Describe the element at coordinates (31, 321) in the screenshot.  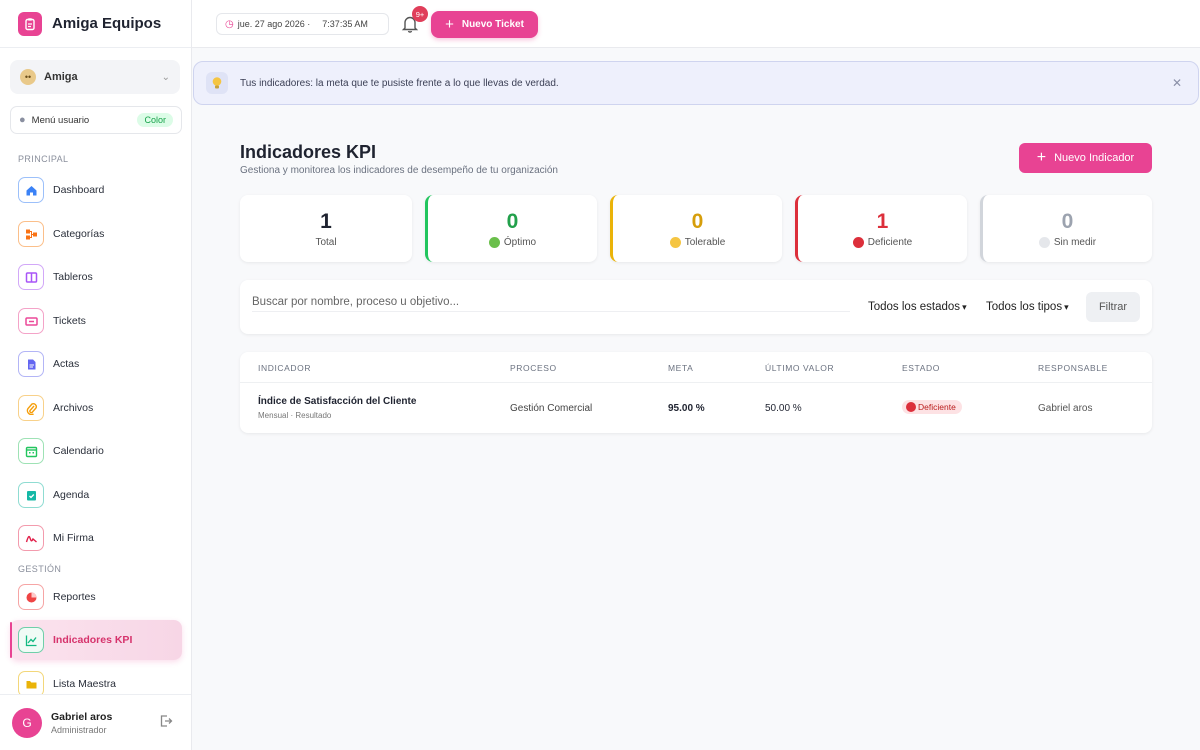
I see `ticket-icon` at that location.